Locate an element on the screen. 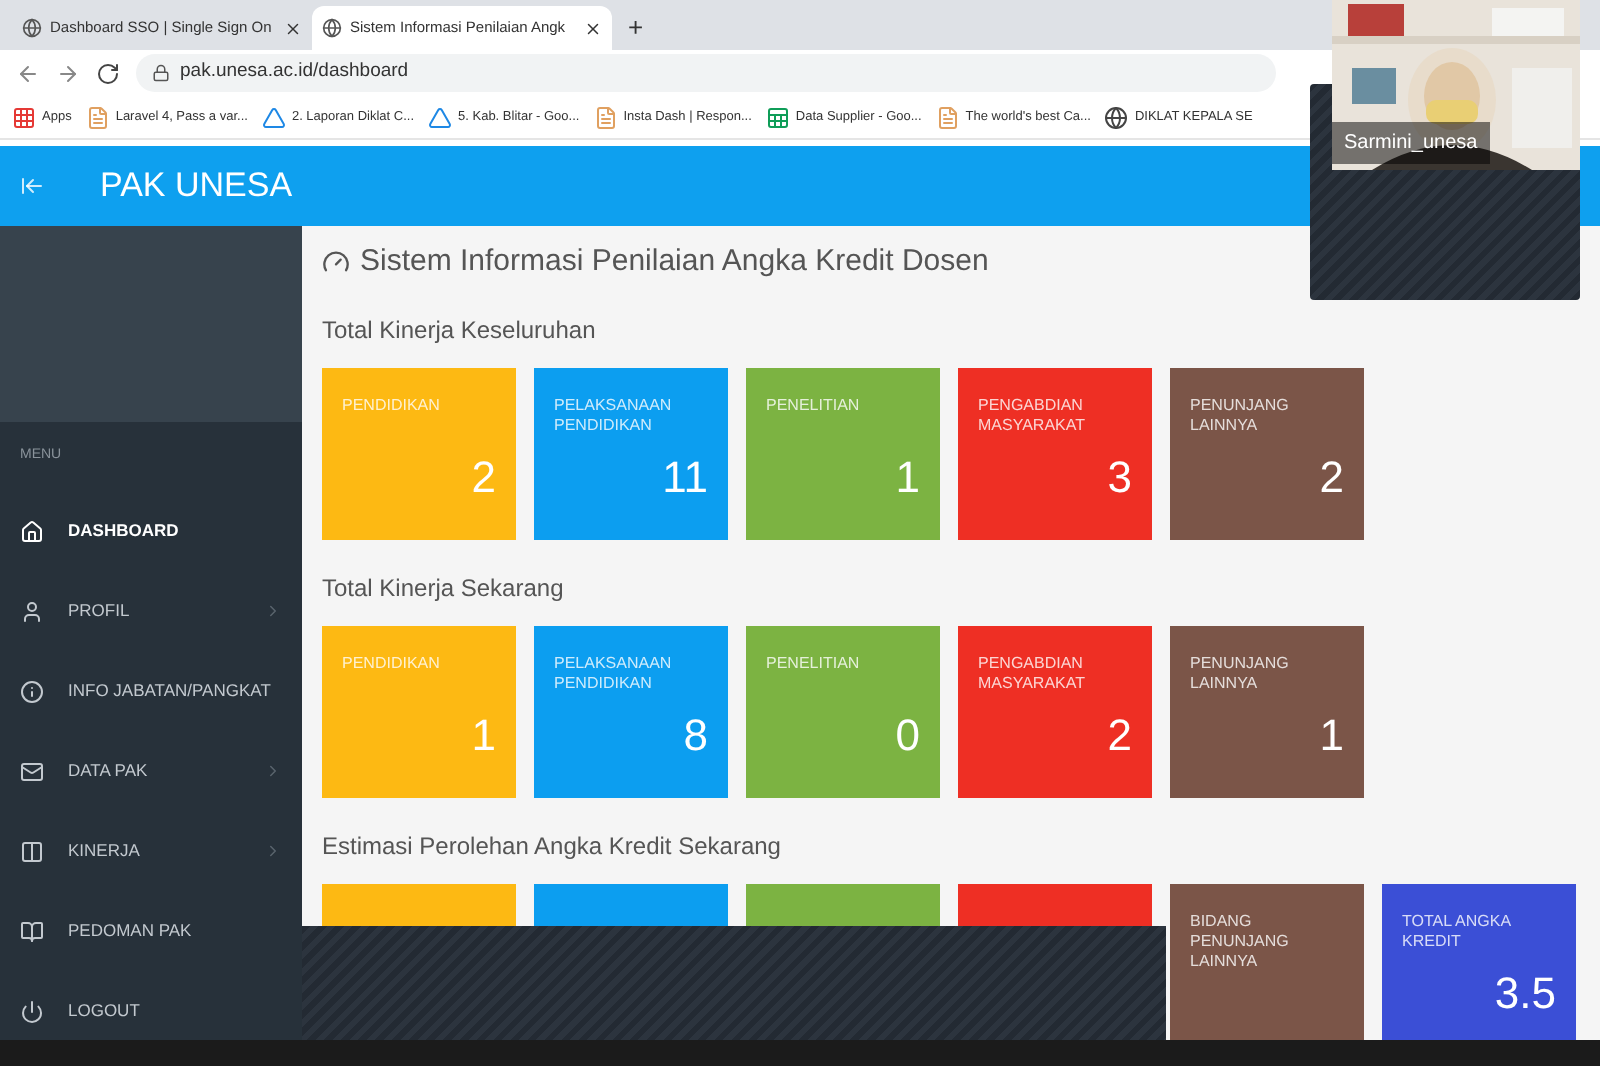  apps-icon is located at coordinates (24, 117).